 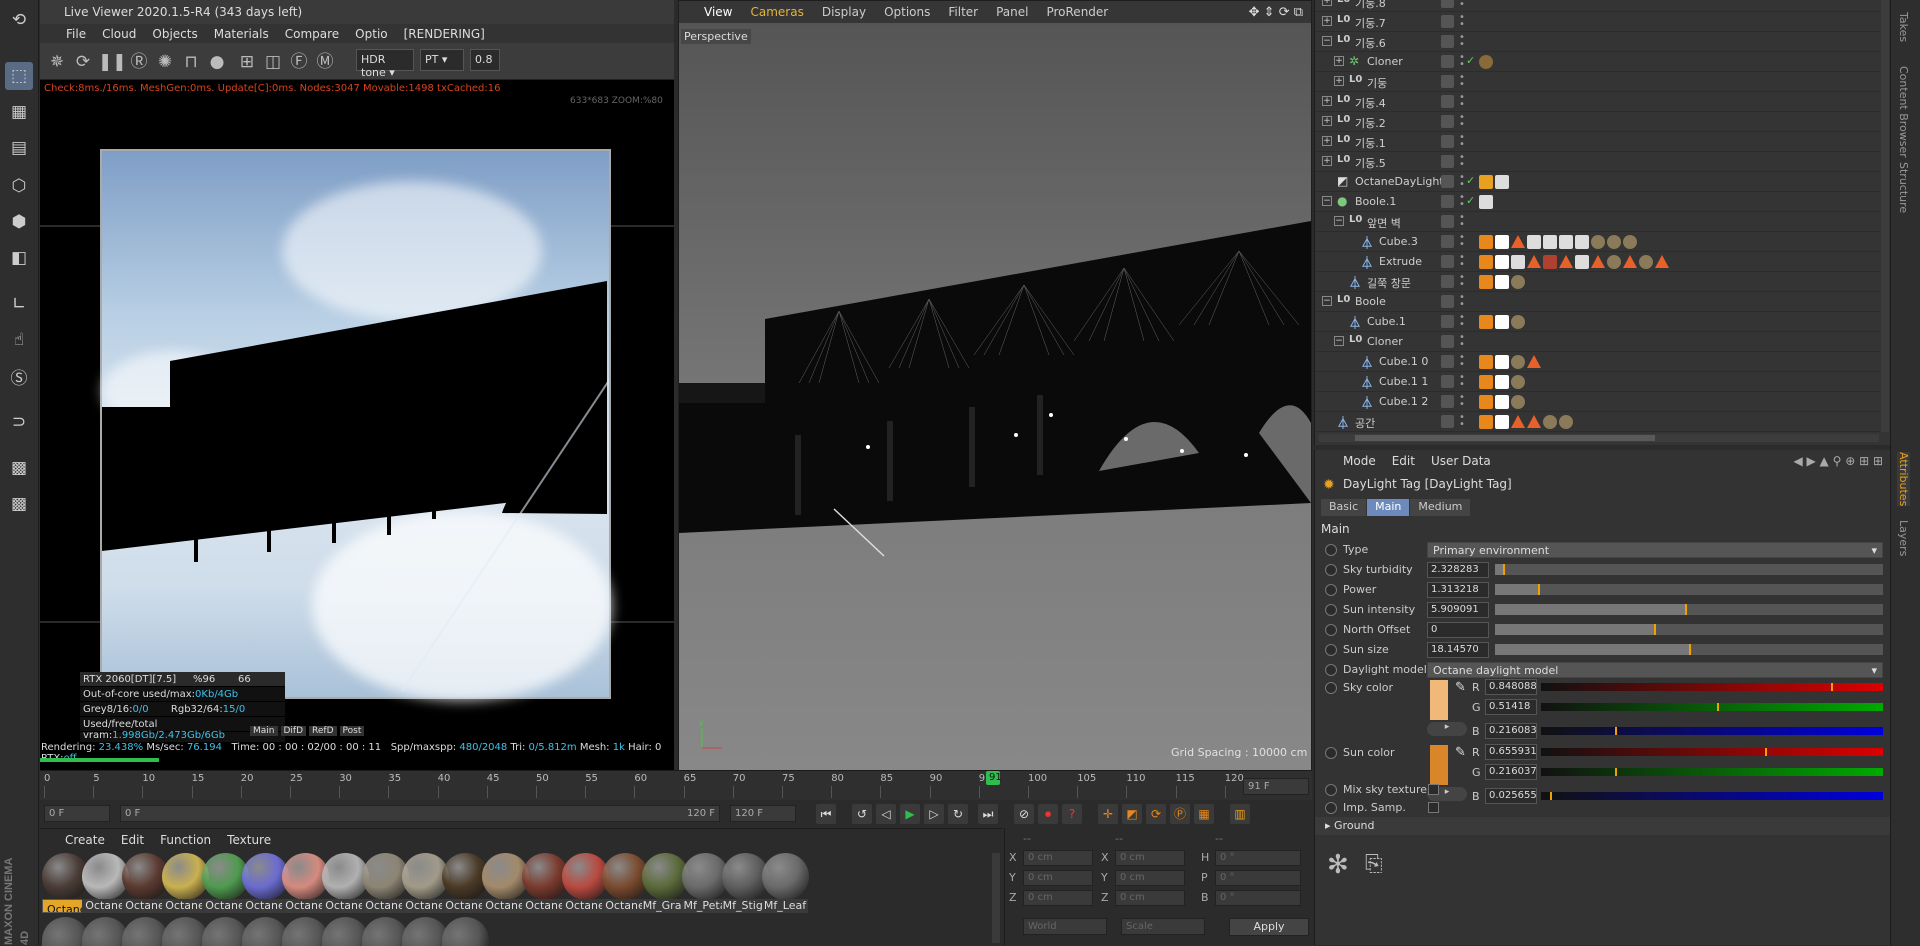 What do you see at coordinates (1072, 814) in the screenshot?
I see `keyframe-help-icon: ?` at bounding box center [1072, 814].